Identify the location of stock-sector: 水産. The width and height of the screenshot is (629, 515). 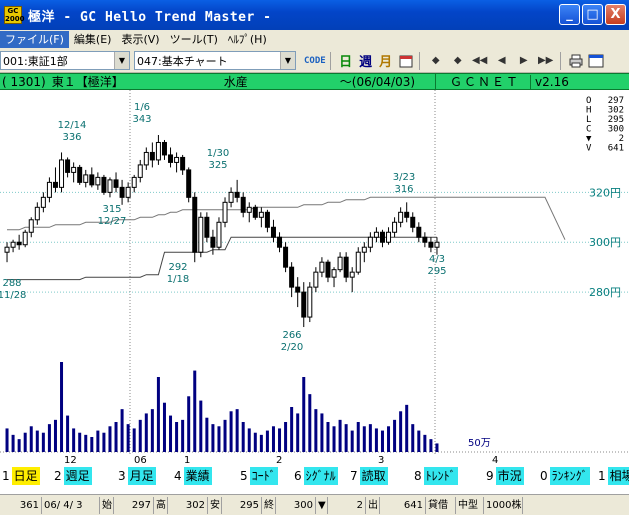
(235, 82).